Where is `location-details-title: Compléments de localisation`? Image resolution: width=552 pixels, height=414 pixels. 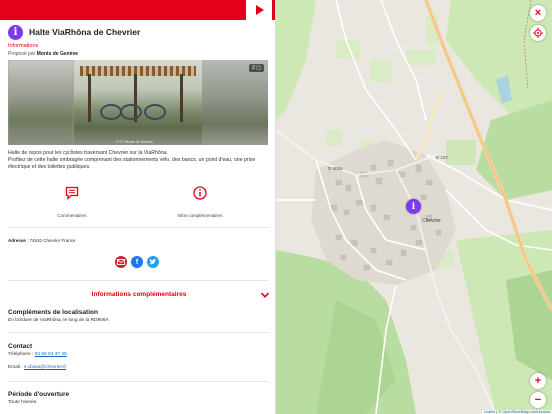 location-details-title: Compléments de localisation is located at coordinates (53, 312).